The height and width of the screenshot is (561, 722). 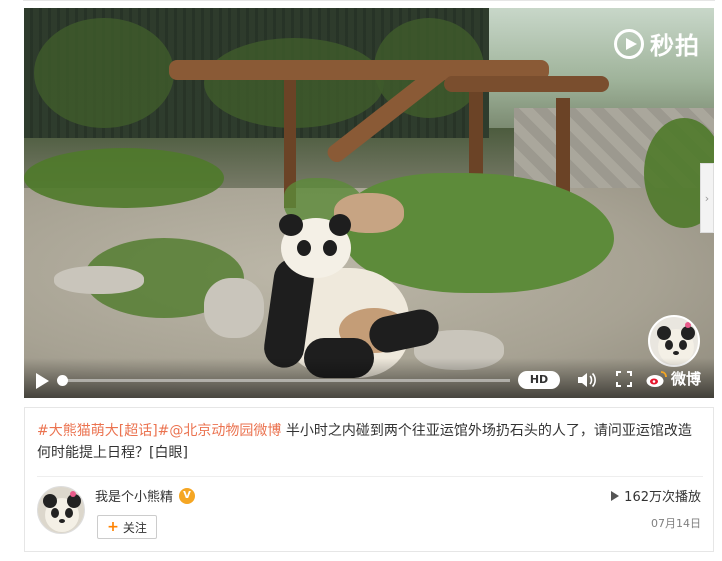 What do you see at coordinates (99, 280) in the screenshot?
I see `stone` at bounding box center [99, 280].